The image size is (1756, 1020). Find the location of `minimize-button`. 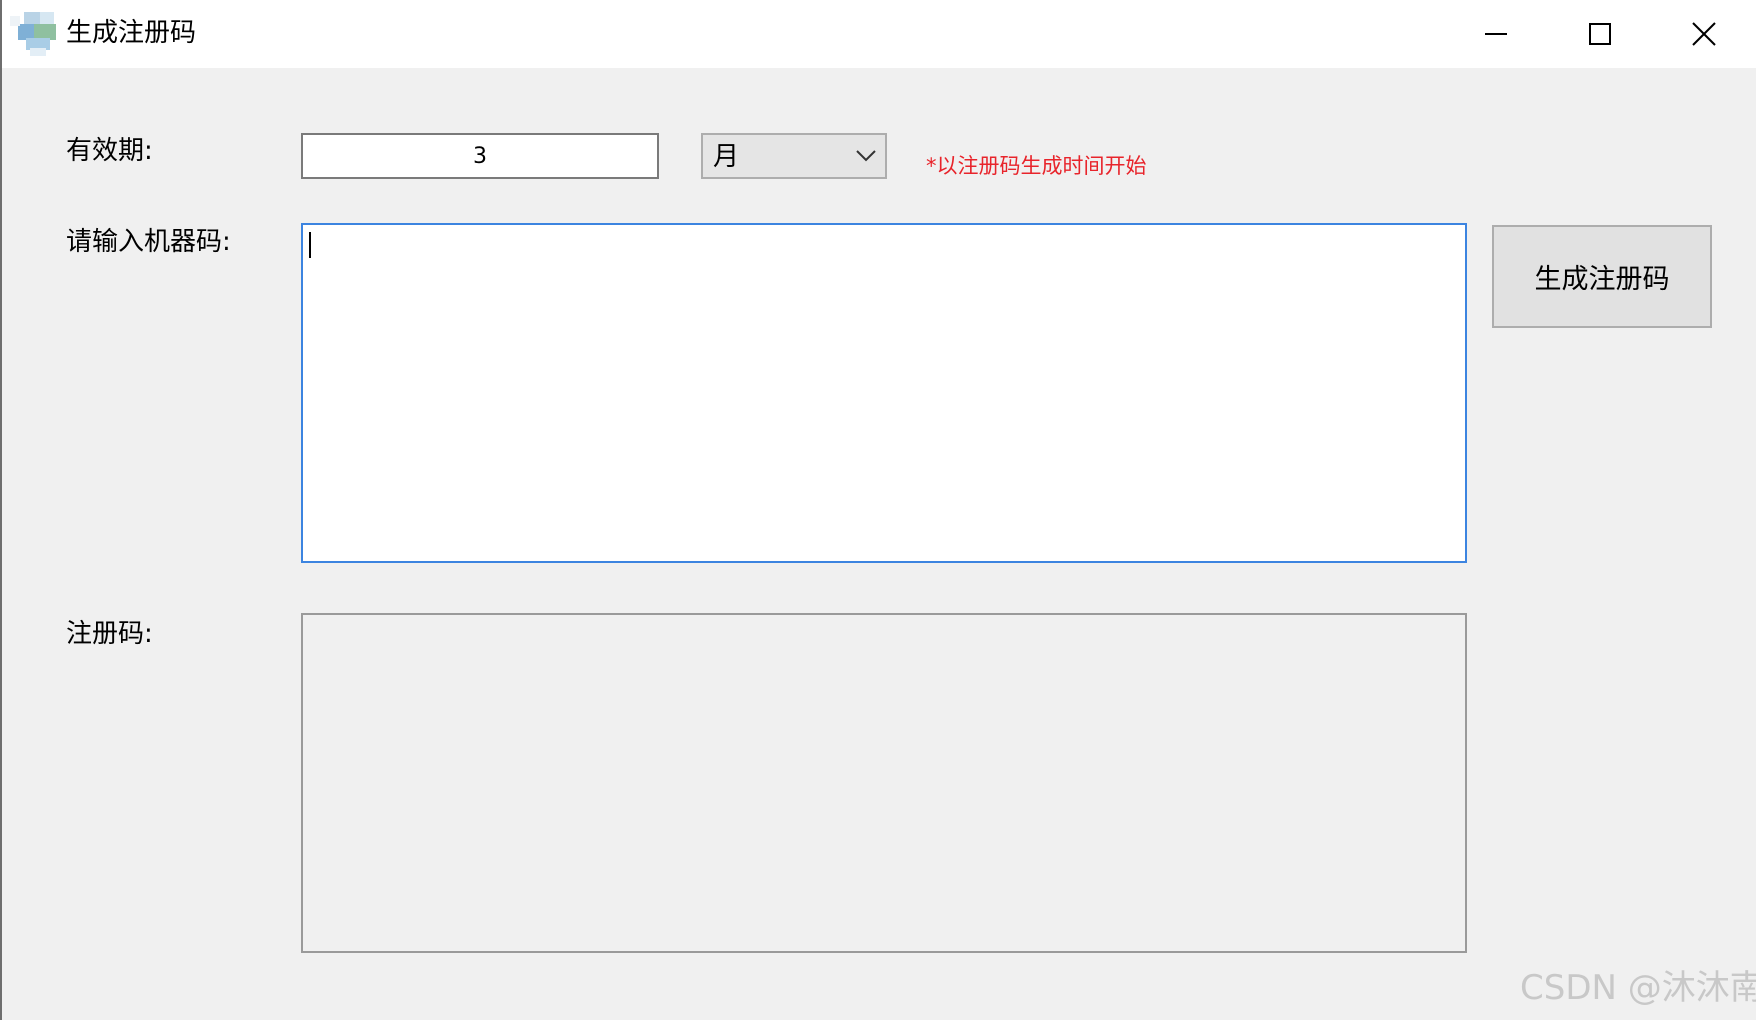

minimize-button is located at coordinates (1496, 34).